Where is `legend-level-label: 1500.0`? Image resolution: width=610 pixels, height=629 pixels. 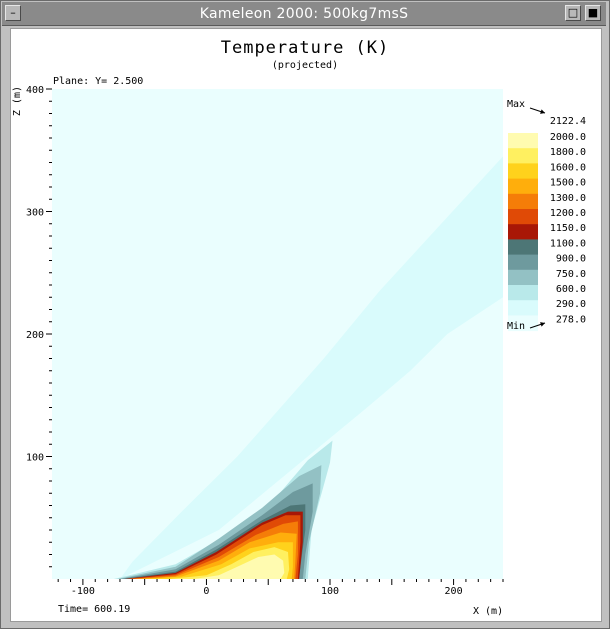 legend-level-label: 1500.0 is located at coordinates (568, 183).